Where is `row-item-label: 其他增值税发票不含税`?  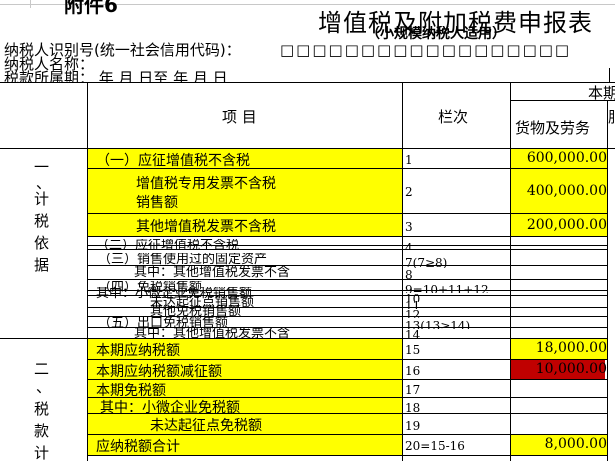 row-item-label: 其他增值税发票不含税 is located at coordinates (206, 227).